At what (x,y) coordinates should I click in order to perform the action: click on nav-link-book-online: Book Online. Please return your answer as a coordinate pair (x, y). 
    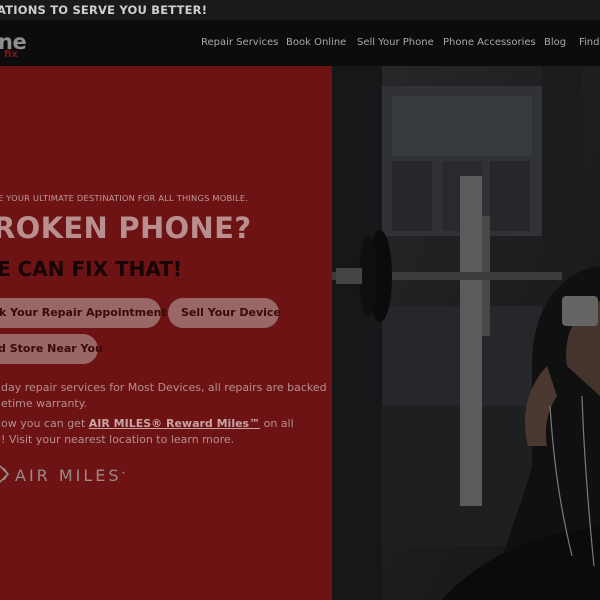
    Looking at the image, I should click on (316, 43).